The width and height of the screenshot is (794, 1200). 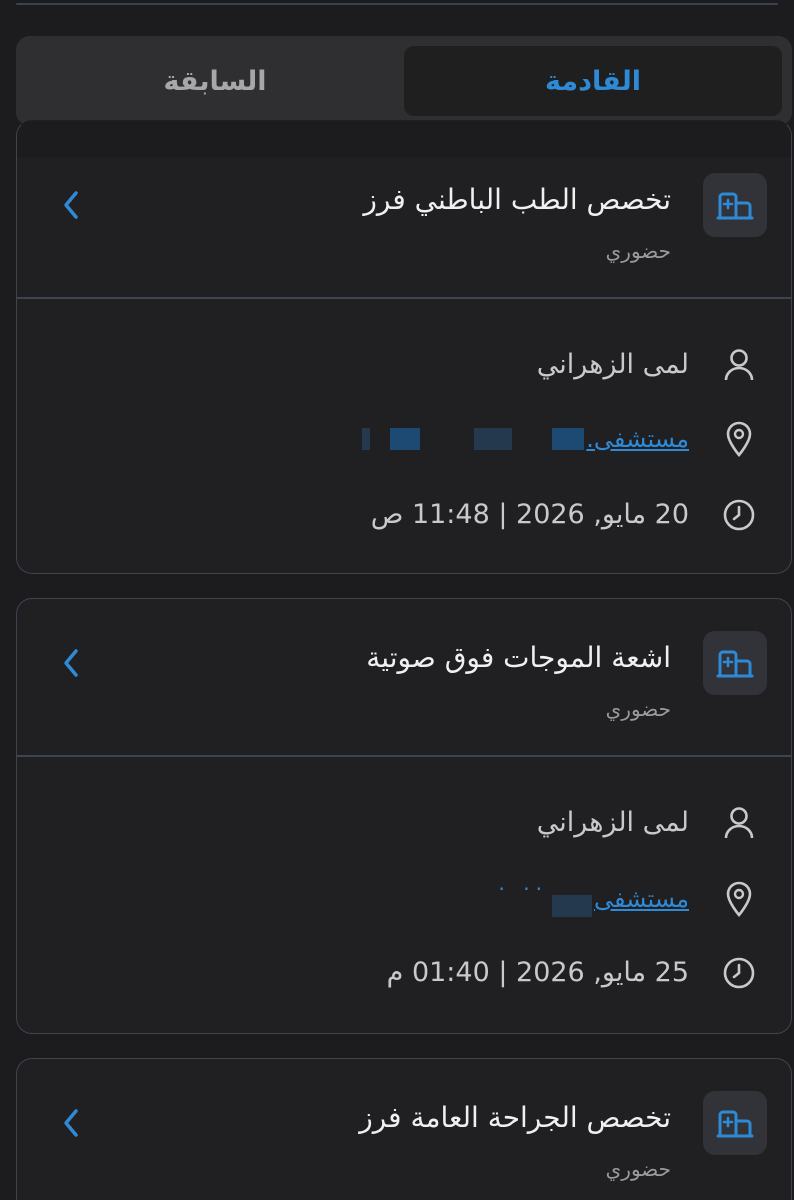 What do you see at coordinates (408, 897) in the screenshot?
I see `location-row: مستشفى ·· ·` at bounding box center [408, 897].